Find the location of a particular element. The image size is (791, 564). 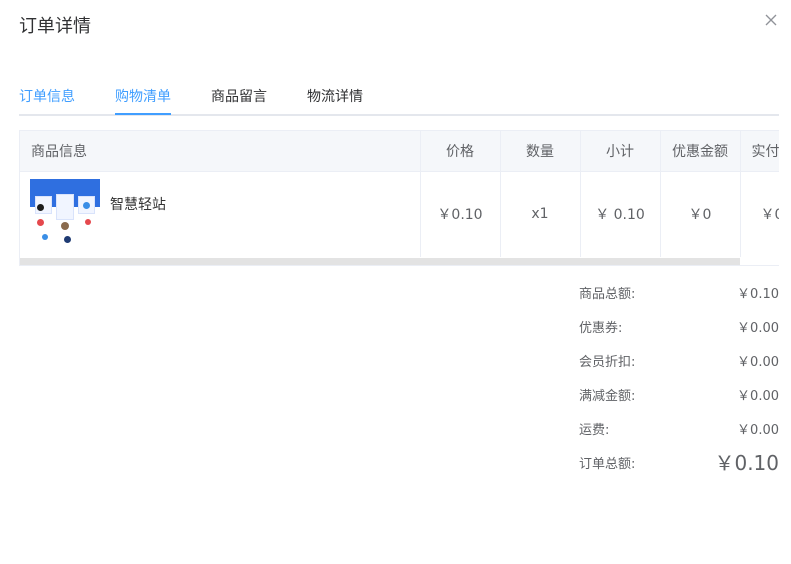

cell-paid: ￥0 is located at coordinates (759, 214).